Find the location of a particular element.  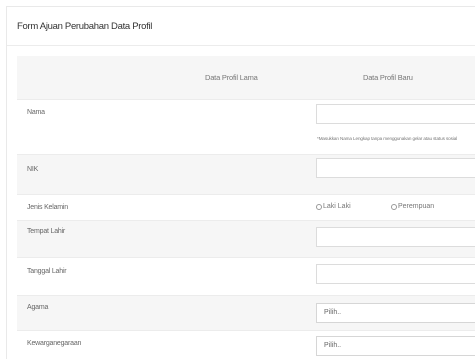

nik-new-input is located at coordinates (395, 168).